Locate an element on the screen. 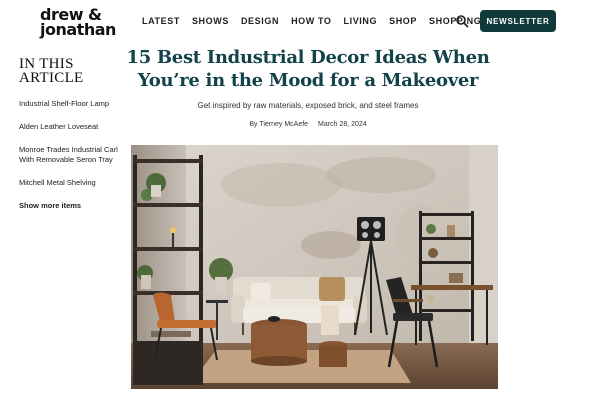  nav-item-shop: SHOP is located at coordinates (403, 21).